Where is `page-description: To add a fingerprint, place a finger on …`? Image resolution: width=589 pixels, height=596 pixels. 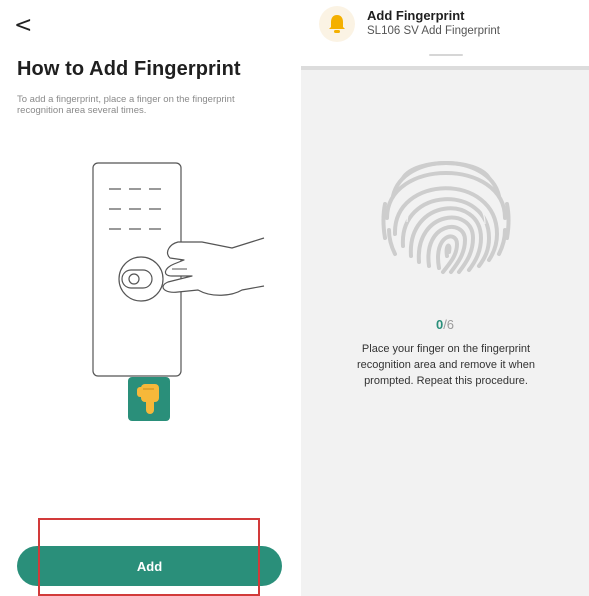
page-description: To add a fingerprint, place a finger on … is located at coordinates (126, 105).